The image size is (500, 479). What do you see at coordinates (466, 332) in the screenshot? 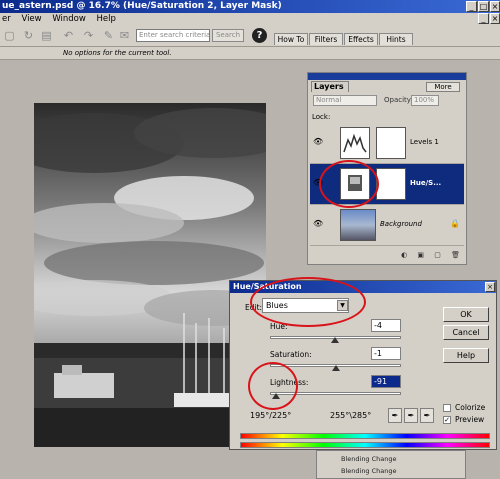
I see `cancel-button: Cancel` at bounding box center [466, 332].